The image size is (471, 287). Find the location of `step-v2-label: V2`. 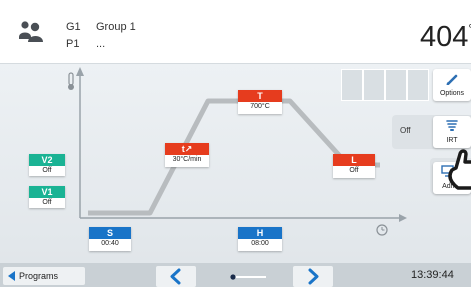

step-v2-label: V2 is located at coordinates (47, 160).